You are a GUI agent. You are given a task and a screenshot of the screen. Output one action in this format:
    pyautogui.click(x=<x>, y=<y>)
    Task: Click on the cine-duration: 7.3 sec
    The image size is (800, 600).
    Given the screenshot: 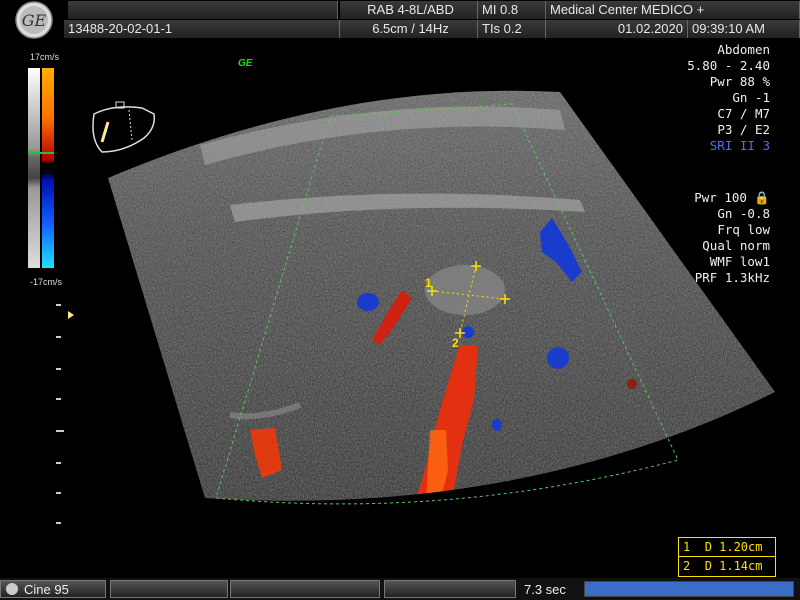 What is the action you would take?
    pyautogui.click(x=545, y=589)
    